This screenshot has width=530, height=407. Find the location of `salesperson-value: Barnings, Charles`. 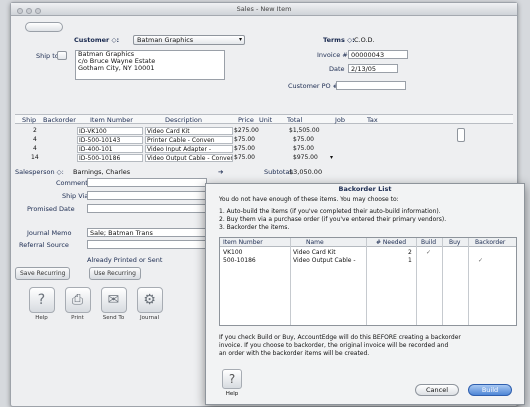

salesperson-value: Barnings, Charles is located at coordinates (102, 172).